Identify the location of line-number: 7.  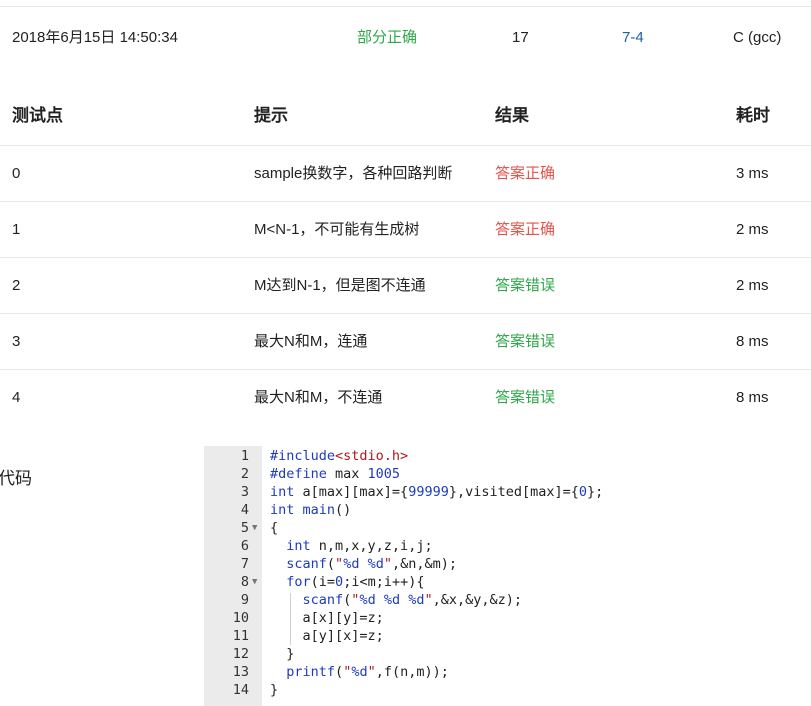
(244, 564).